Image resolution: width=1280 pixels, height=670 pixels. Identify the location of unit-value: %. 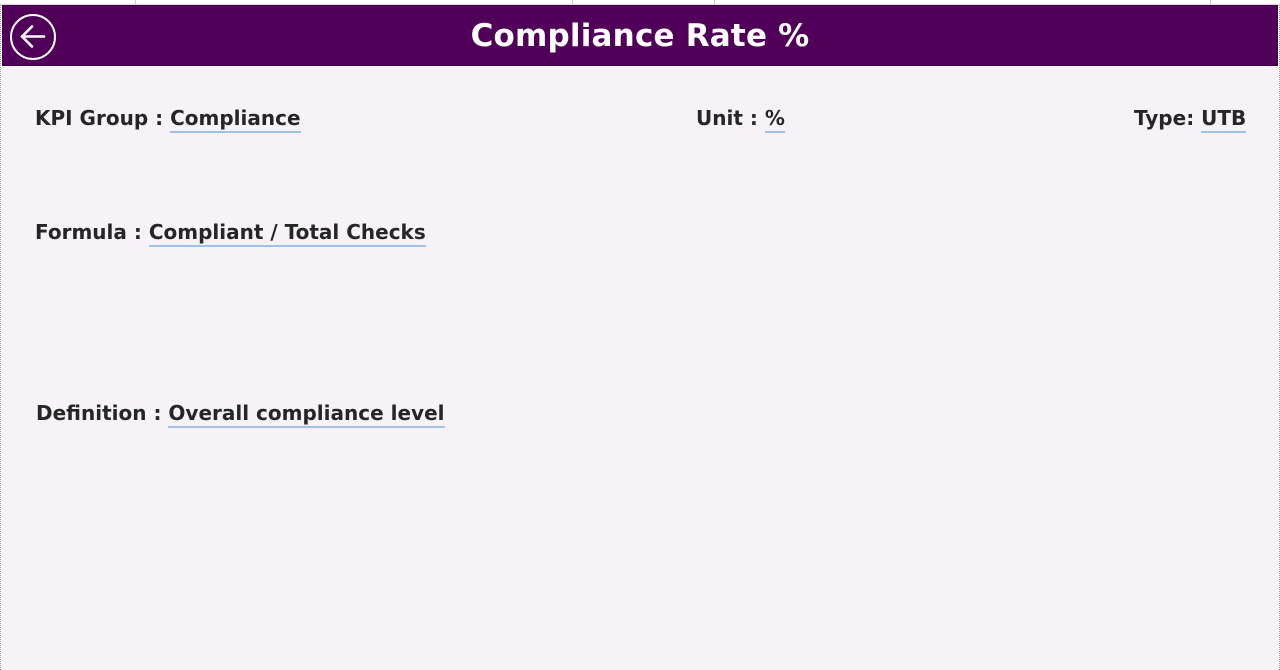
(774, 119).